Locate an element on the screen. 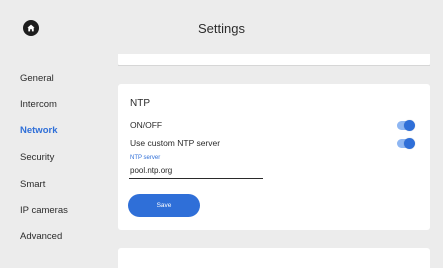  sidebar-item-network: Network is located at coordinates (38, 131).